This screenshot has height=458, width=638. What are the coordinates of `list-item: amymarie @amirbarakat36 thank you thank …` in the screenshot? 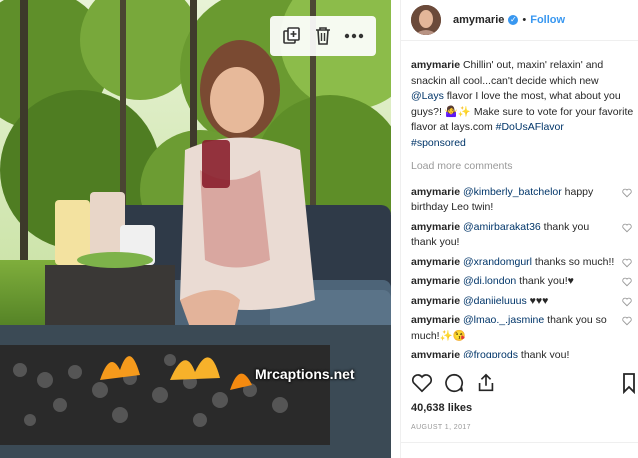 It's located at (522, 235).